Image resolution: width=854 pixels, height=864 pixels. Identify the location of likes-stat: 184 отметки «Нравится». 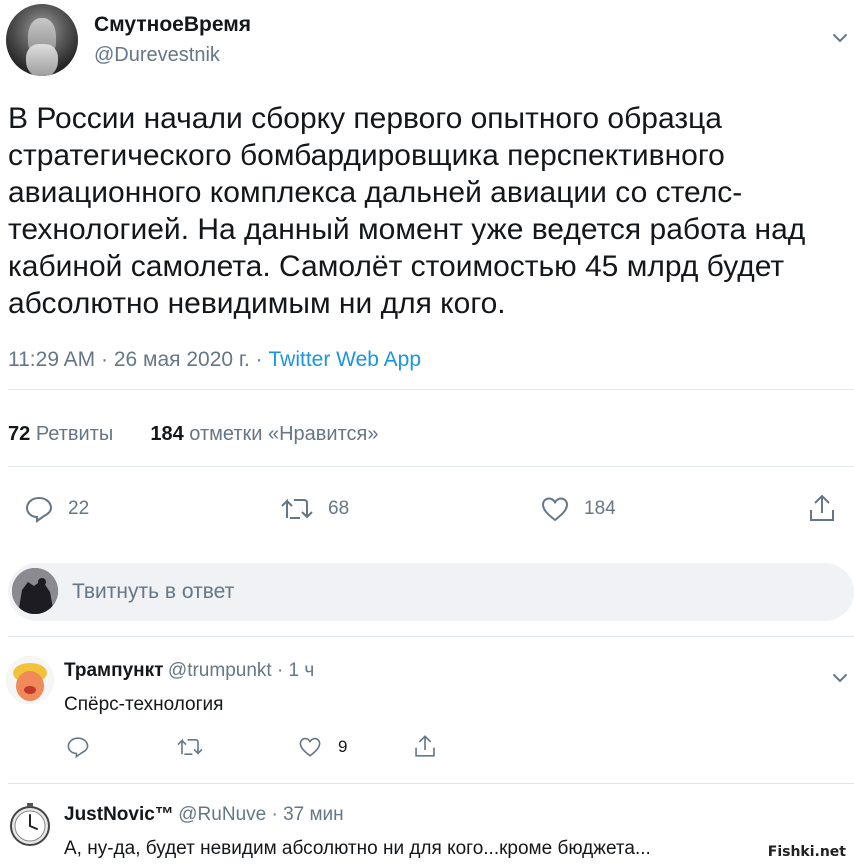
(264, 434).